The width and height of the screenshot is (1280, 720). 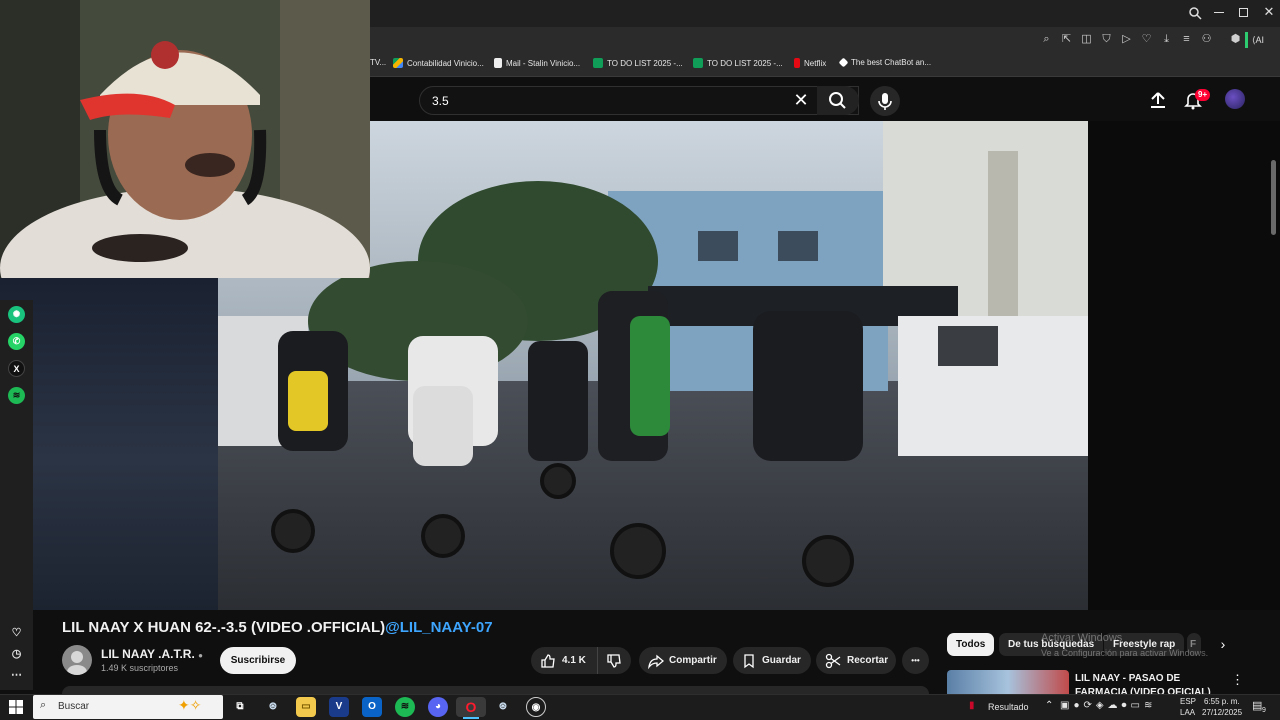 I want to click on ai-button: ⟨AI, so click(x=1265, y=40).